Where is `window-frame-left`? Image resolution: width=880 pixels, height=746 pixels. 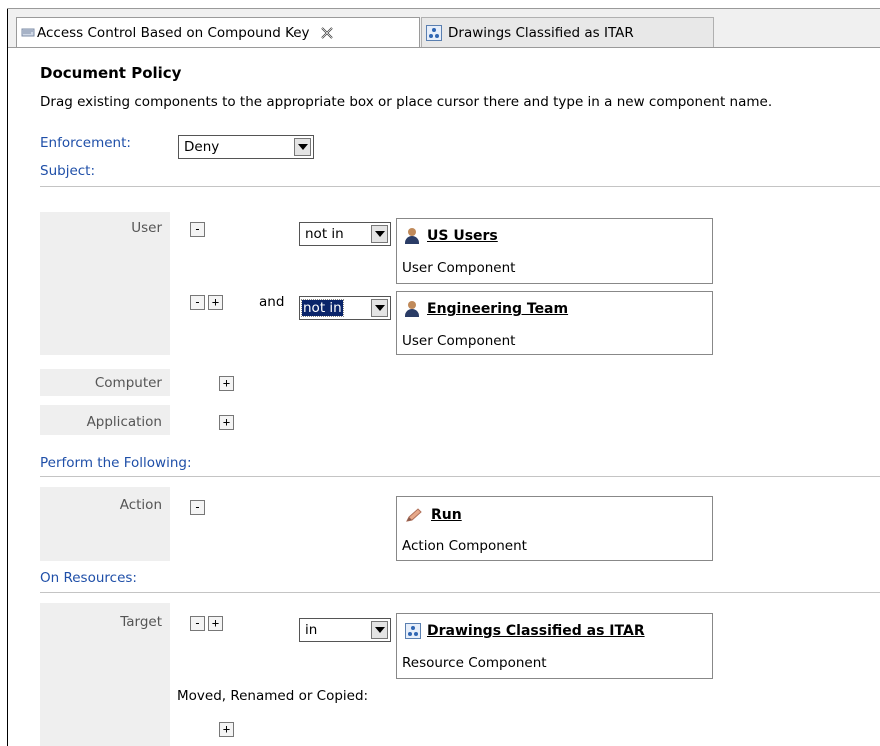
window-frame-left is located at coordinates (4, 373).